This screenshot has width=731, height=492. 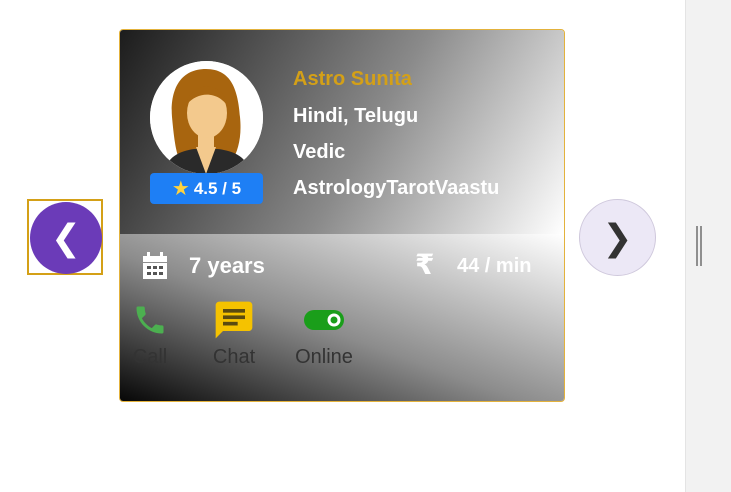 I want to click on astrology-style: Vedic, so click(x=319, y=152).